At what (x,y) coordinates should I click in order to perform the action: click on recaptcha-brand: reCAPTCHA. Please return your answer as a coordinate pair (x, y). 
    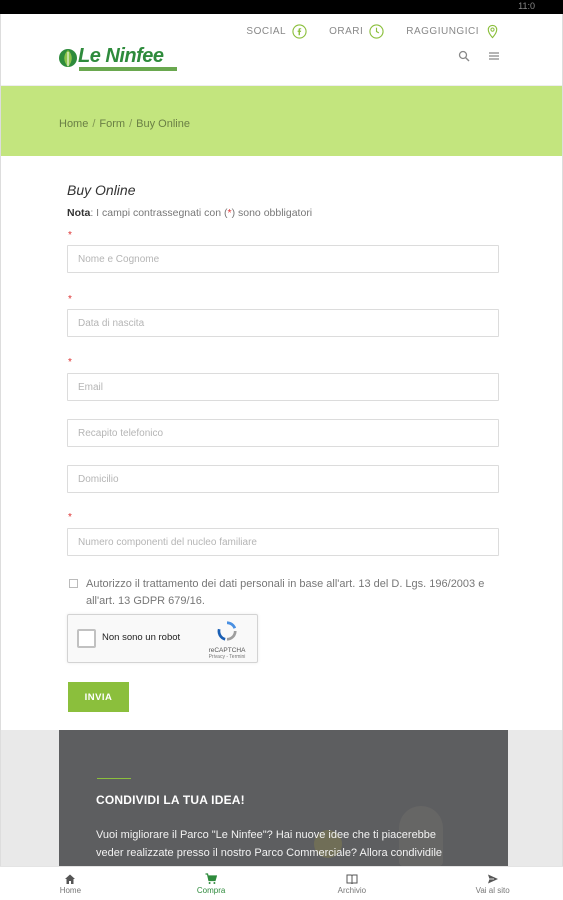
    Looking at the image, I should click on (227, 650).